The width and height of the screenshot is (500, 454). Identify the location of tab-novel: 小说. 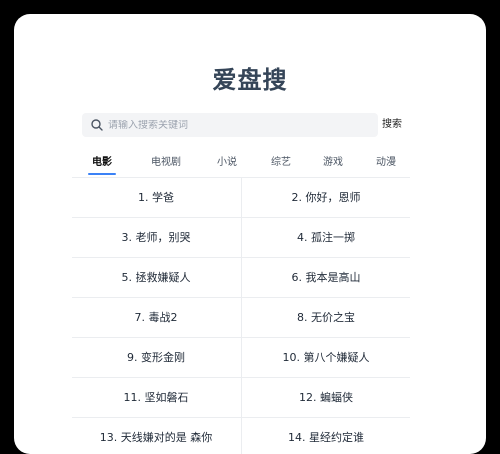
(227, 165).